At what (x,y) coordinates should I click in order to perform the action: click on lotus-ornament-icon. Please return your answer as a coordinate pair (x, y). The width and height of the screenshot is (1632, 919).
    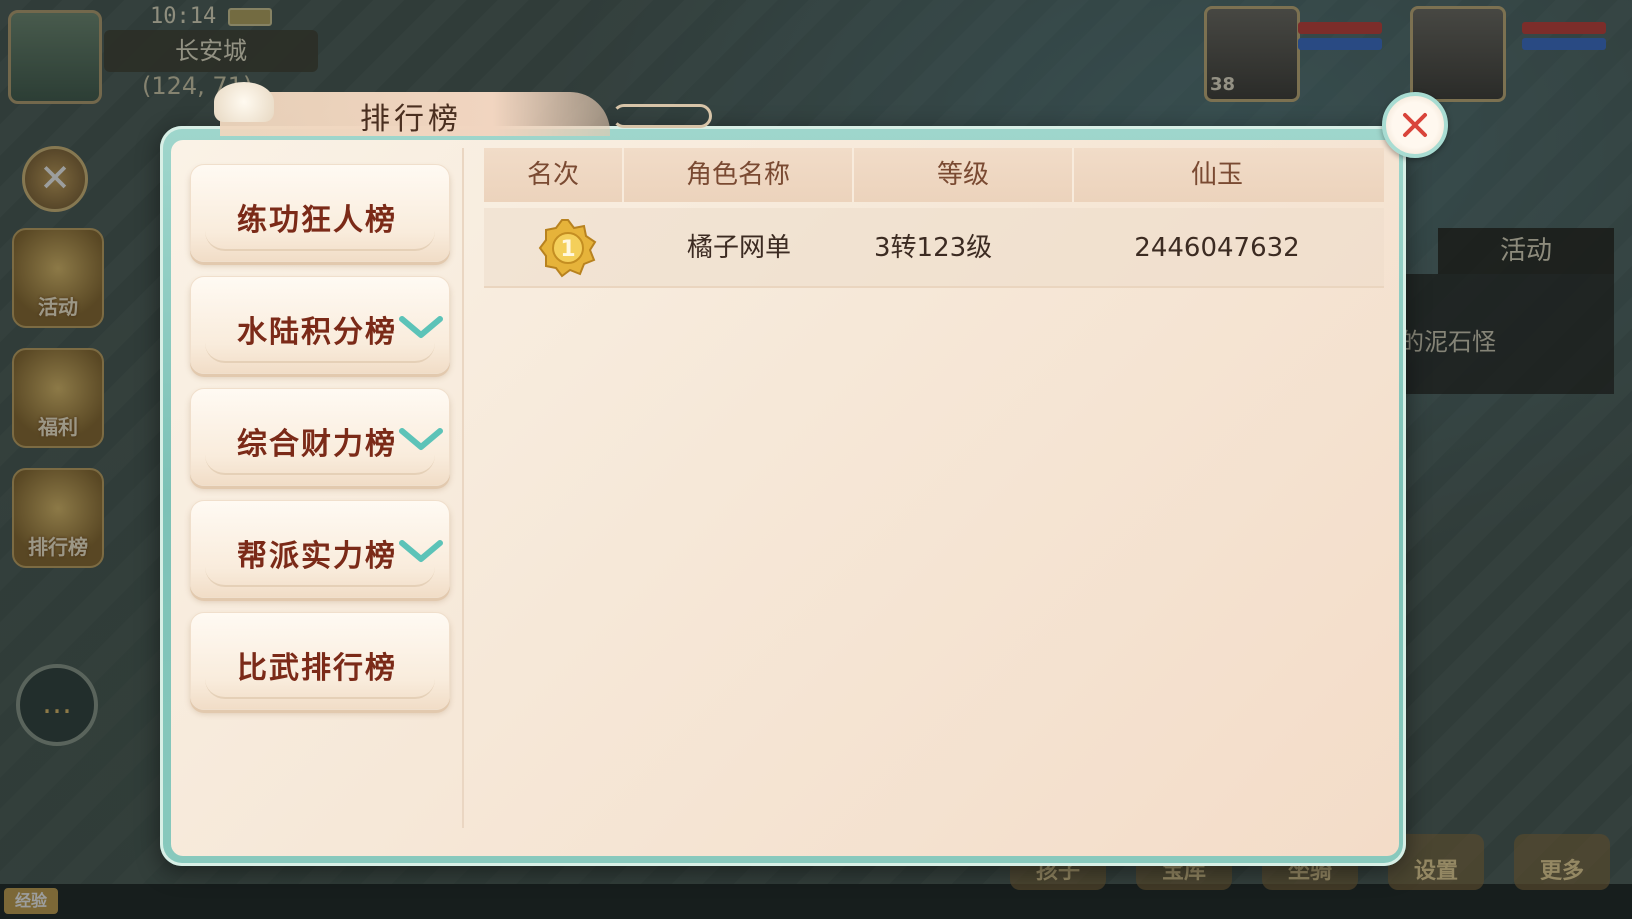
    Looking at the image, I should click on (244, 102).